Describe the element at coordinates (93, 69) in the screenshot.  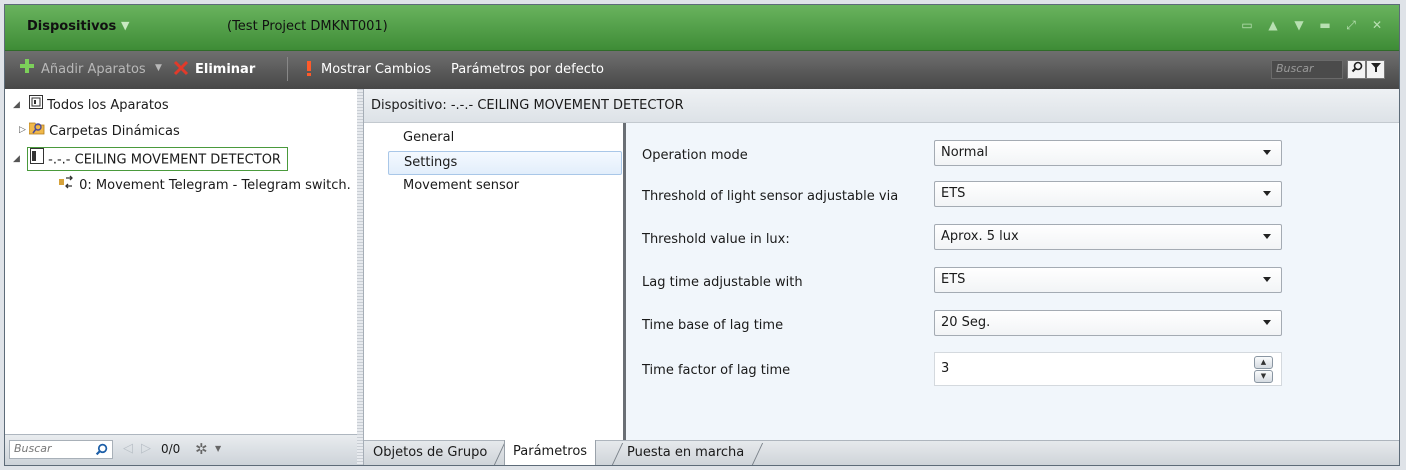
I see `add-devices-button: Añadir Aparatos` at that location.